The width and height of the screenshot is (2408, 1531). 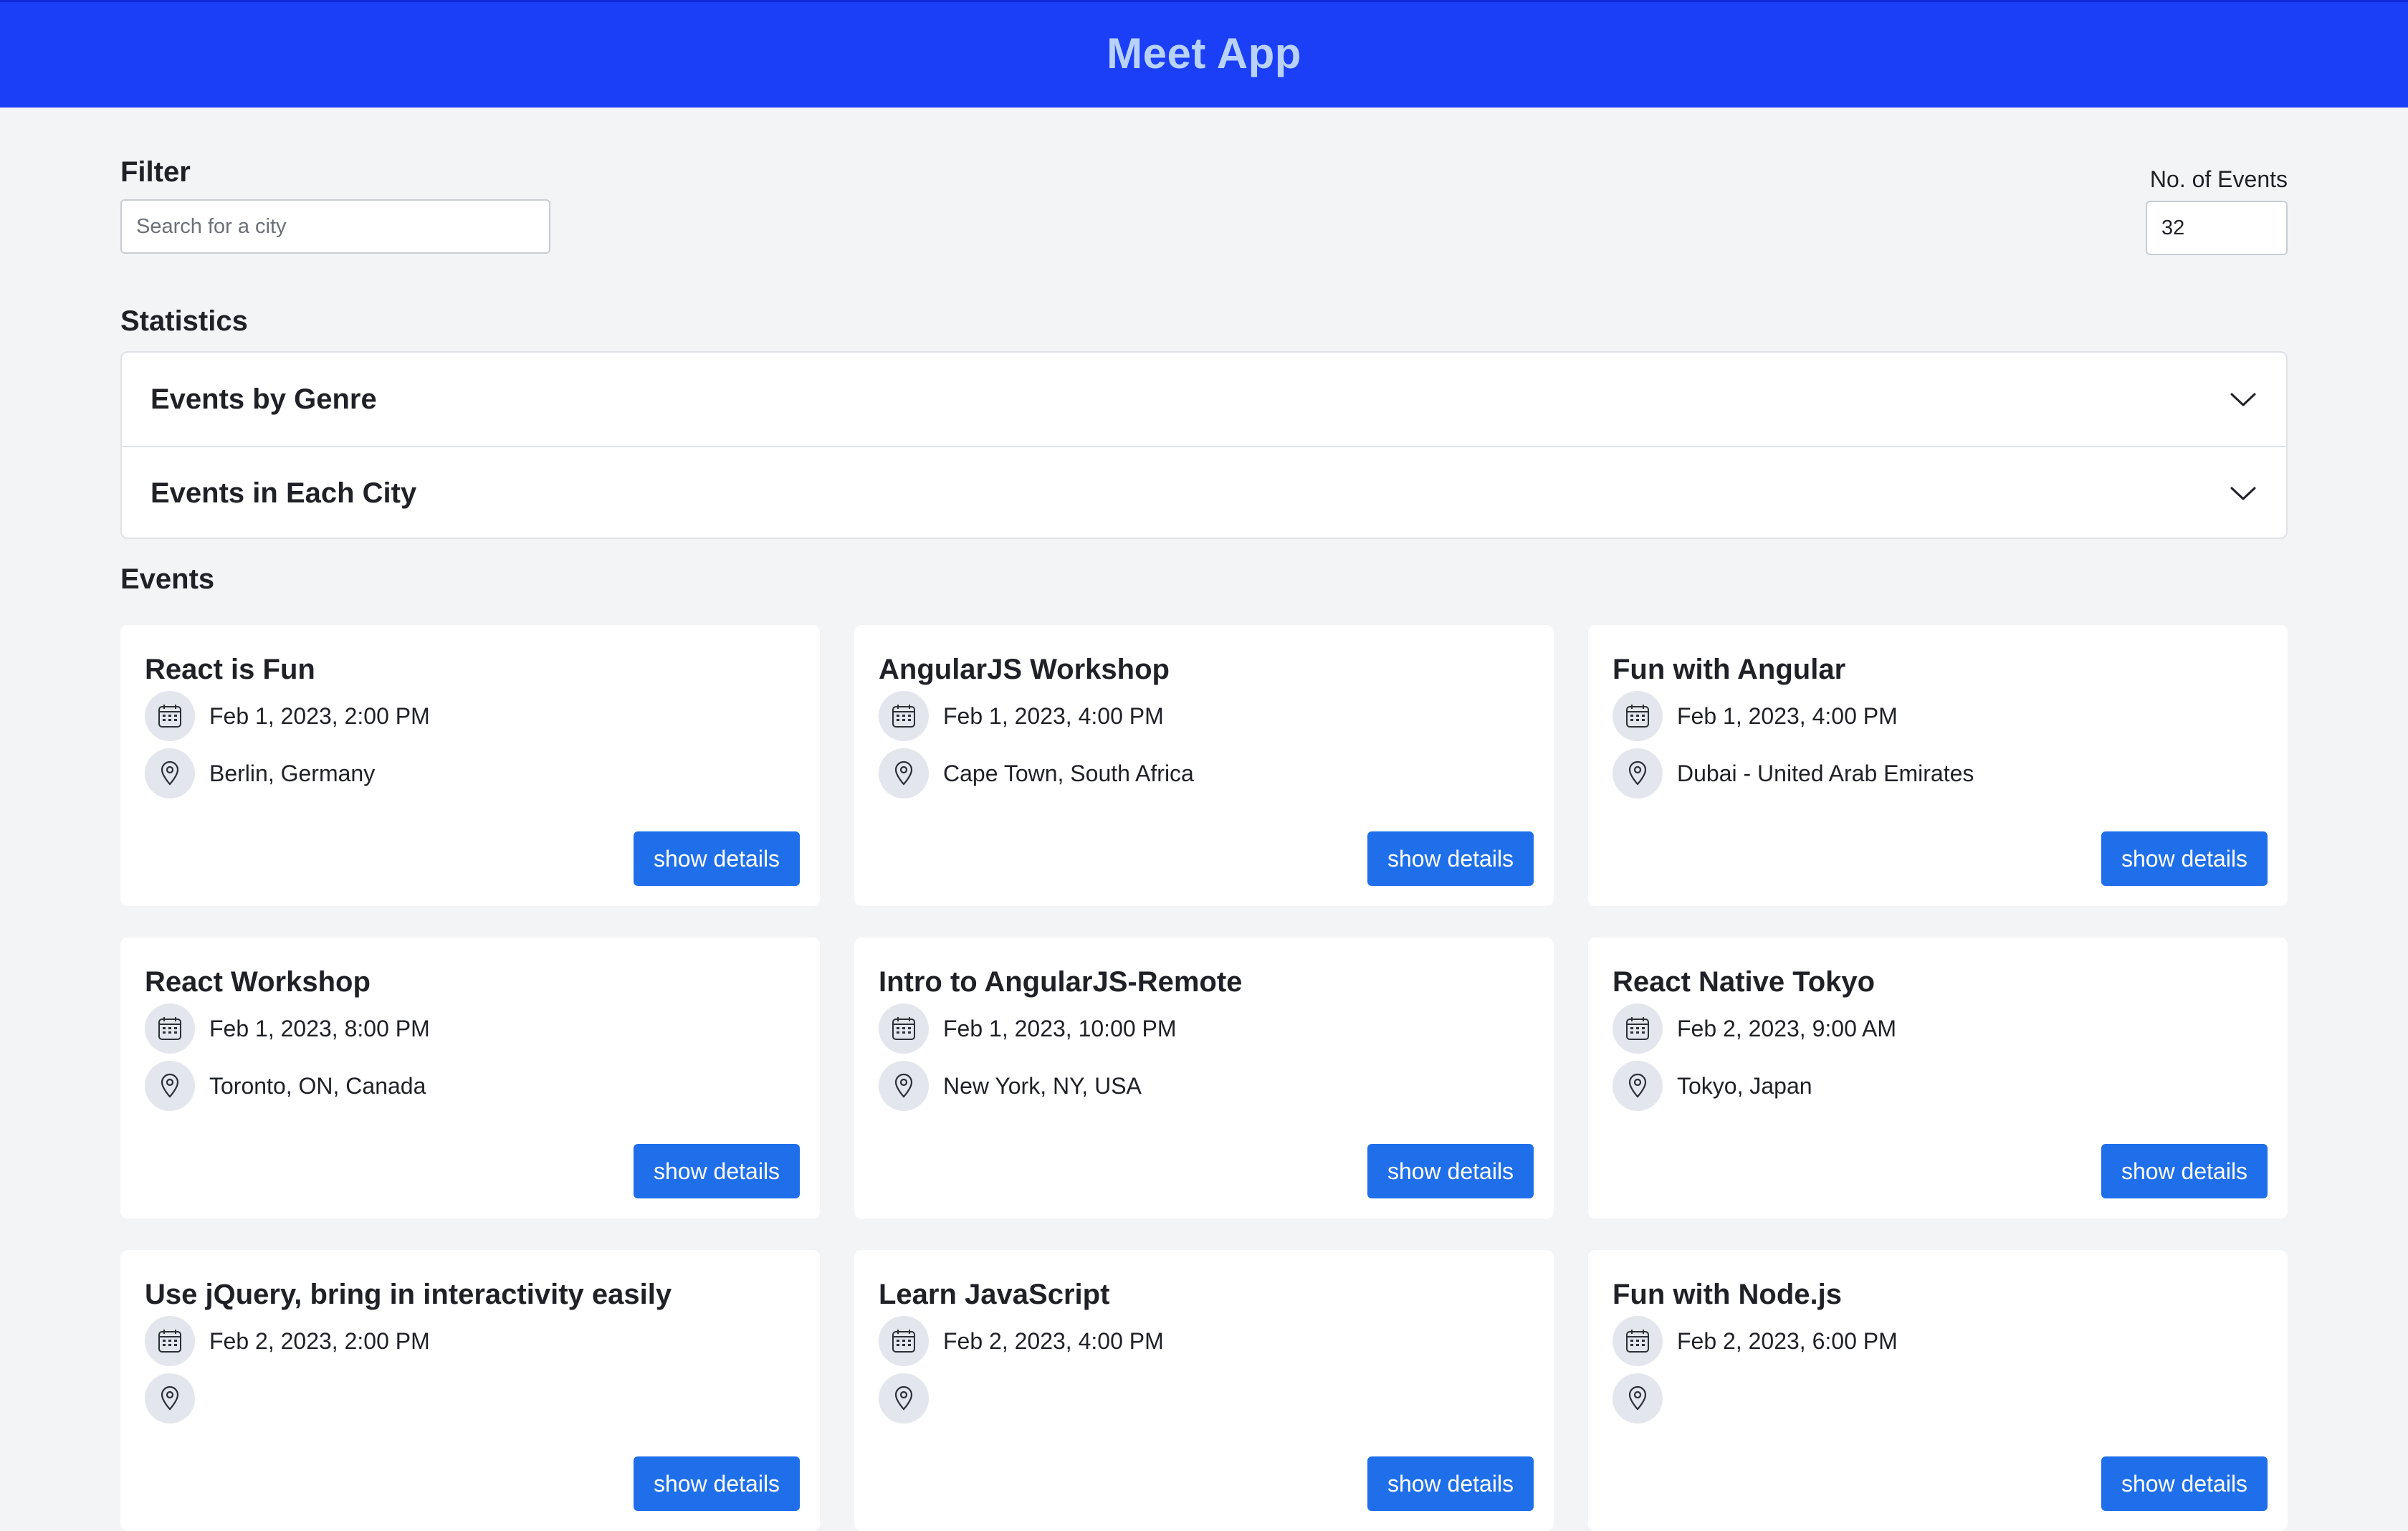 I want to click on number-of-events-label: No. of Events, so click(x=2218, y=179).